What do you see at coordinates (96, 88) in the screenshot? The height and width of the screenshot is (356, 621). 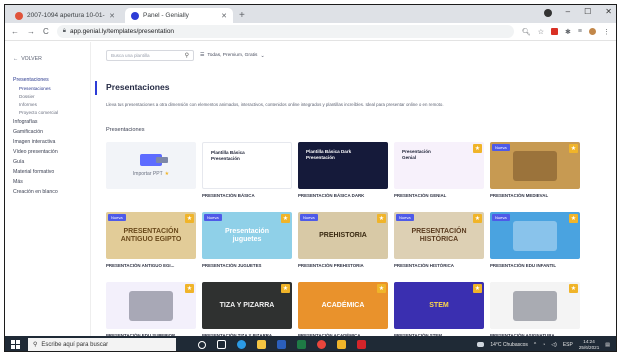 I see `active-section-indicator` at bounding box center [96, 88].